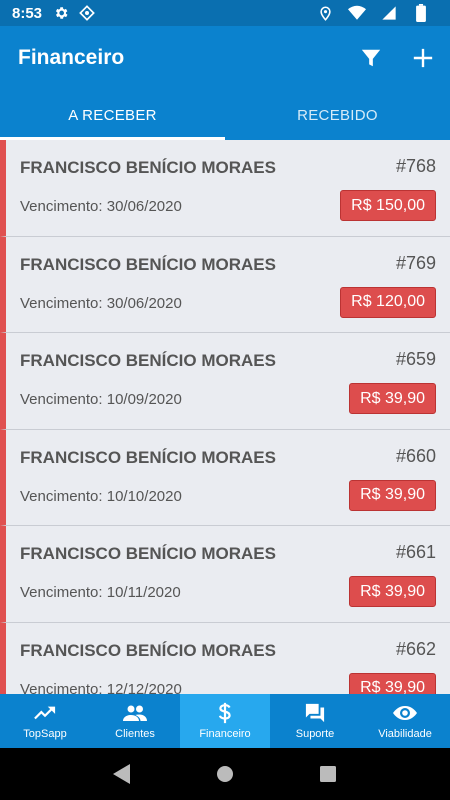 The image size is (450, 800). Describe the element at coordinates (315, 734) in the screenshot. I see `nav-label: Suporte` at that location.